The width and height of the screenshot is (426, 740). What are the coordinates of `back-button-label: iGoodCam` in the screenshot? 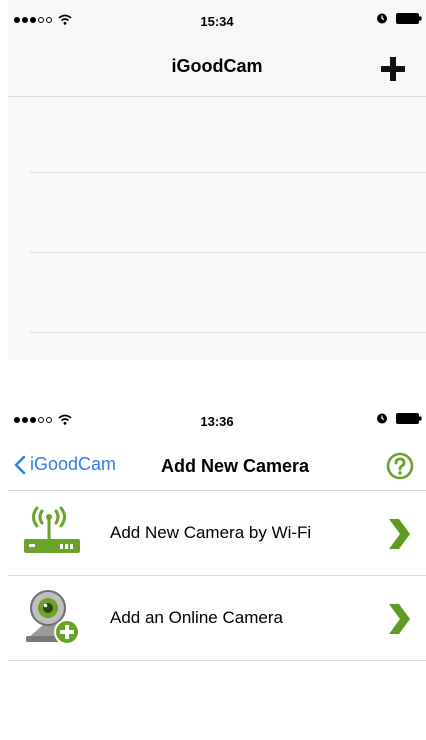 It's located at (73, 464).